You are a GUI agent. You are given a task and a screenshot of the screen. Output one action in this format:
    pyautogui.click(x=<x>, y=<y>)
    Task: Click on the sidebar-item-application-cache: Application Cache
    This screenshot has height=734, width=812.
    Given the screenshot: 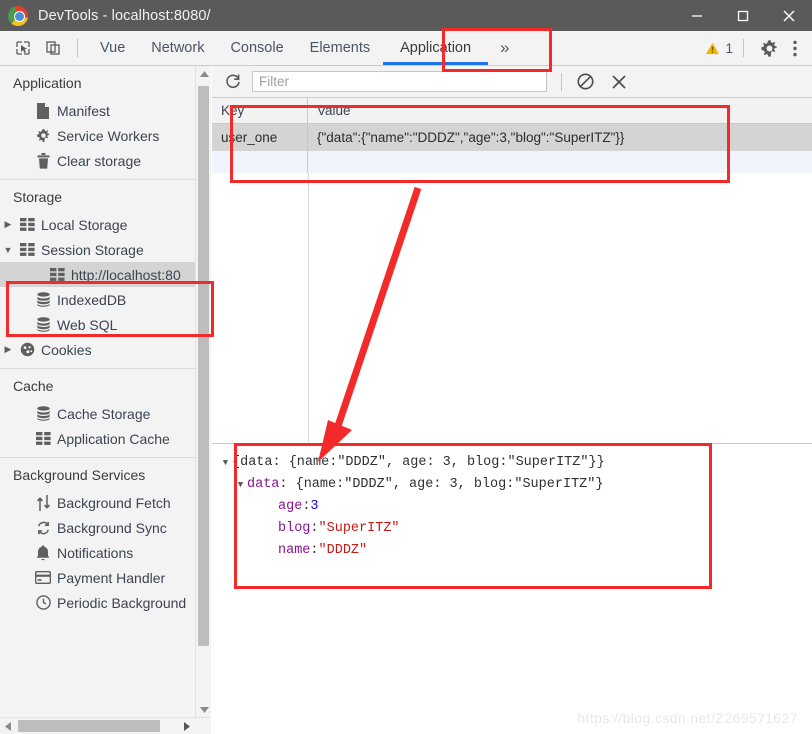 What is the action you would take?
    pyautogui.click(x=105, y=438)
    